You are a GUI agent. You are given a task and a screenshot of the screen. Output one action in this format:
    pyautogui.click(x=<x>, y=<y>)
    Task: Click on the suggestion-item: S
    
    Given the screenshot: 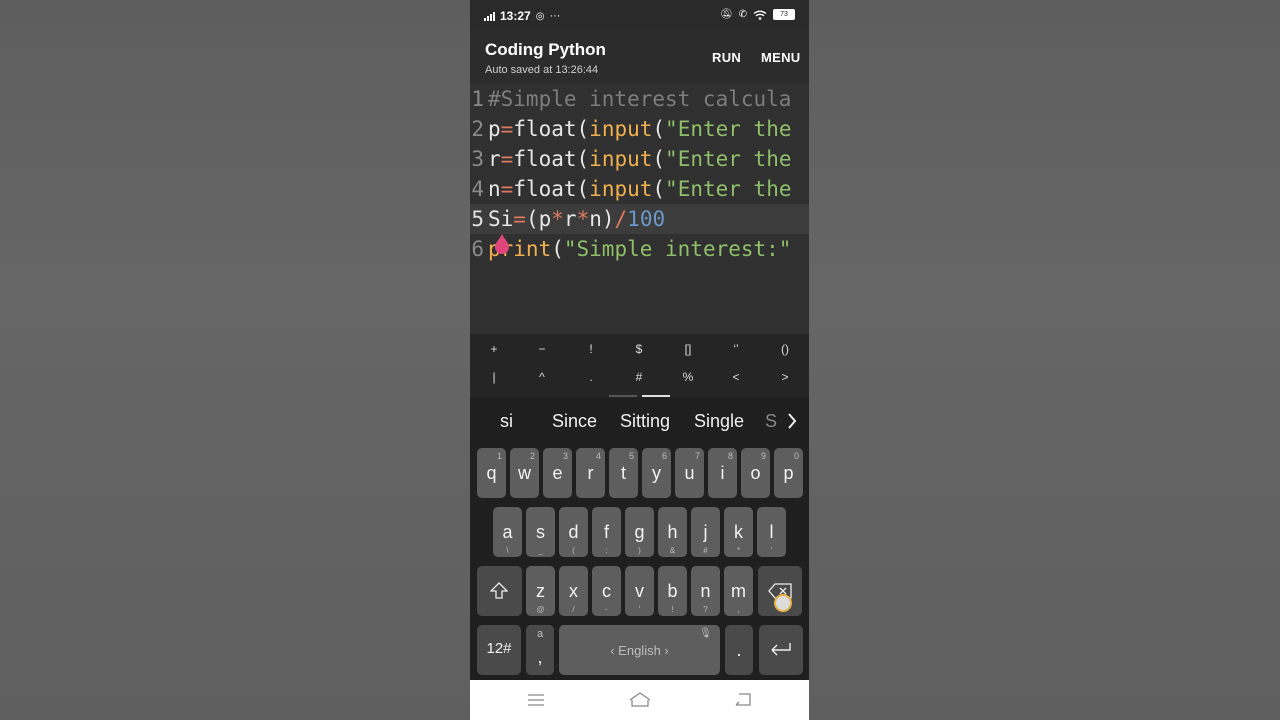 What is the action you would take?
    pyautogui.click(x=771, y=421)
    